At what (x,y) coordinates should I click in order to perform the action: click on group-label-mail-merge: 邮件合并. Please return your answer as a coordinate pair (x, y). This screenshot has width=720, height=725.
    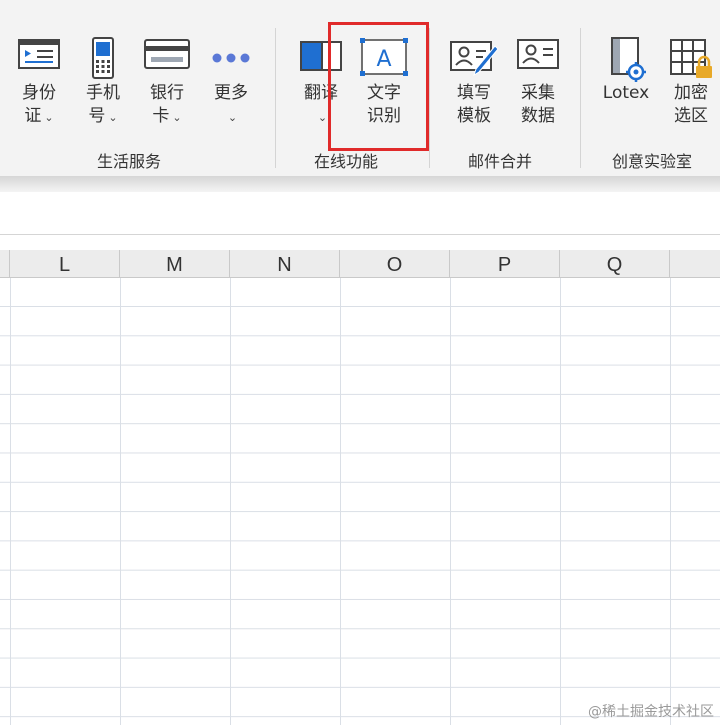
    Looking at the image, I should click on (500, 161).